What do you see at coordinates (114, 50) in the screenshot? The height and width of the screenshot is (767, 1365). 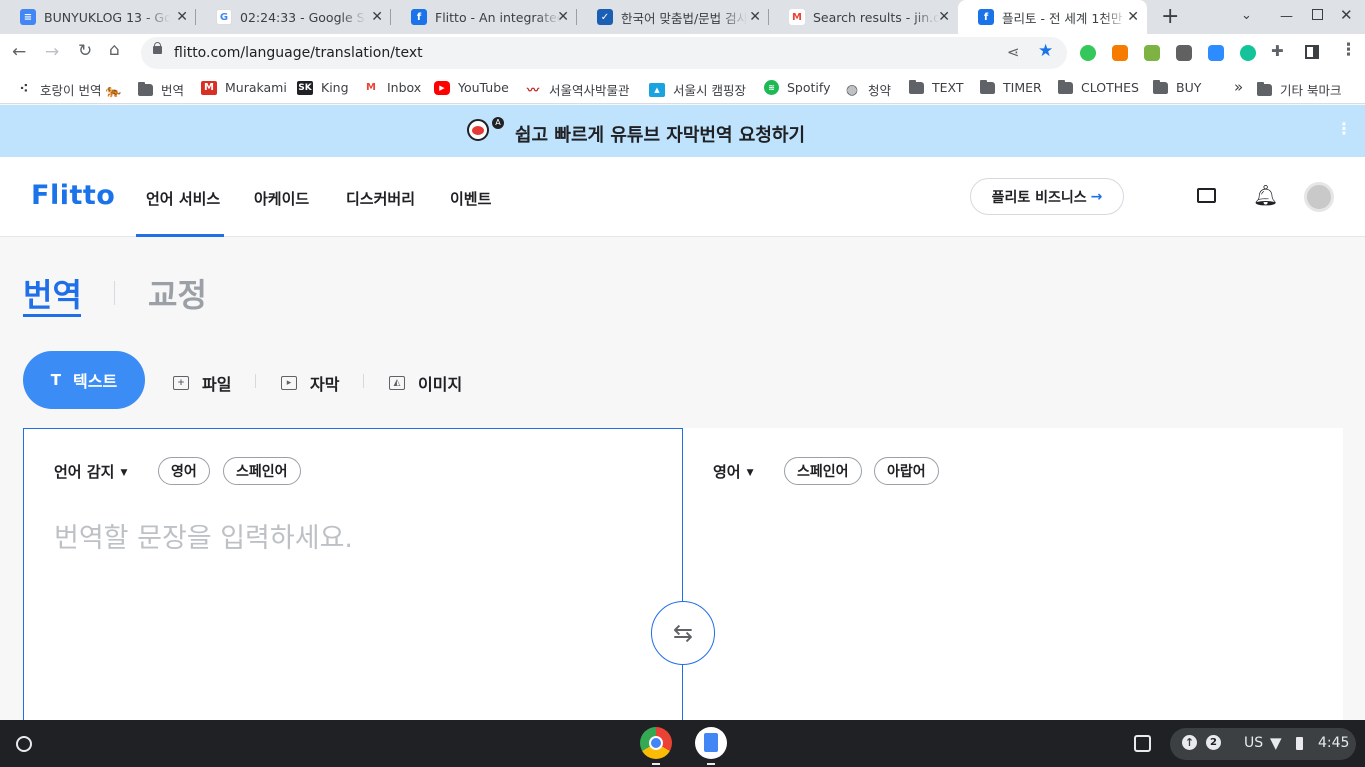 I see `home-icon: ⌂` at bounding box center [114, 50].